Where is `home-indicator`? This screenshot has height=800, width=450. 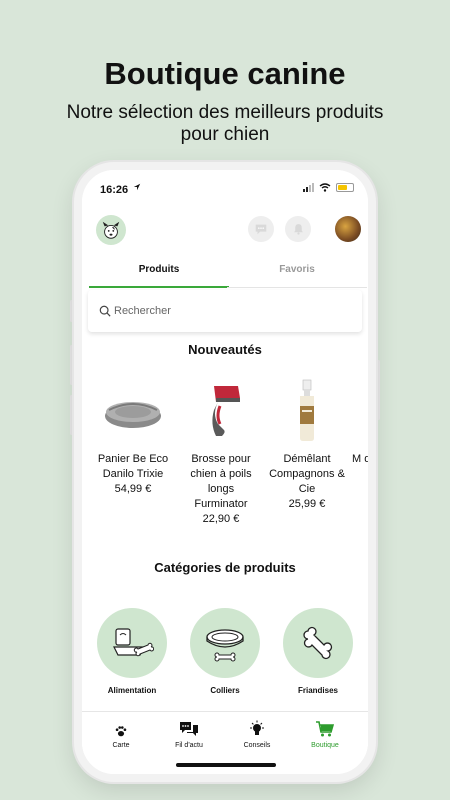
home-indicator is located at coordinates (226, 765).